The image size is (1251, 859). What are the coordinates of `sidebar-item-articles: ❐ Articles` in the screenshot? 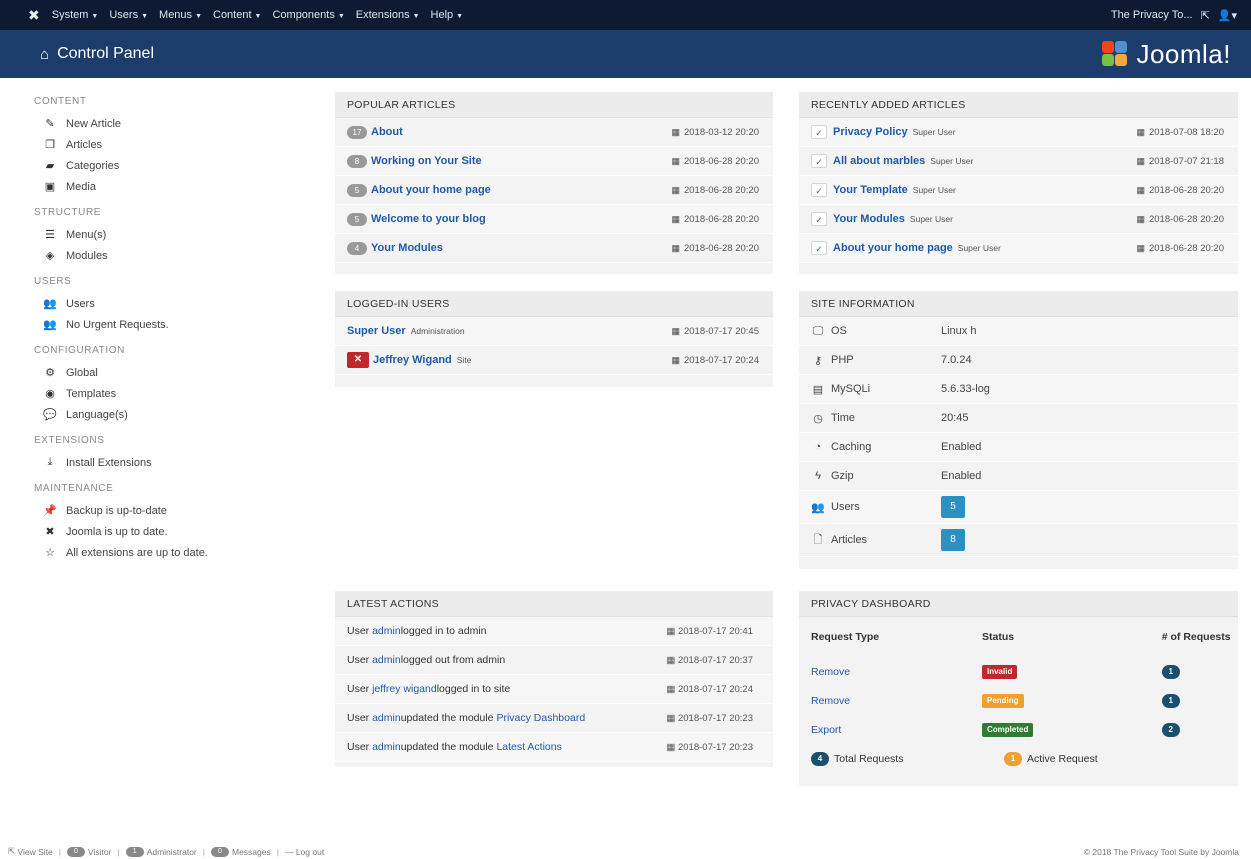 It's located at (164, 144).